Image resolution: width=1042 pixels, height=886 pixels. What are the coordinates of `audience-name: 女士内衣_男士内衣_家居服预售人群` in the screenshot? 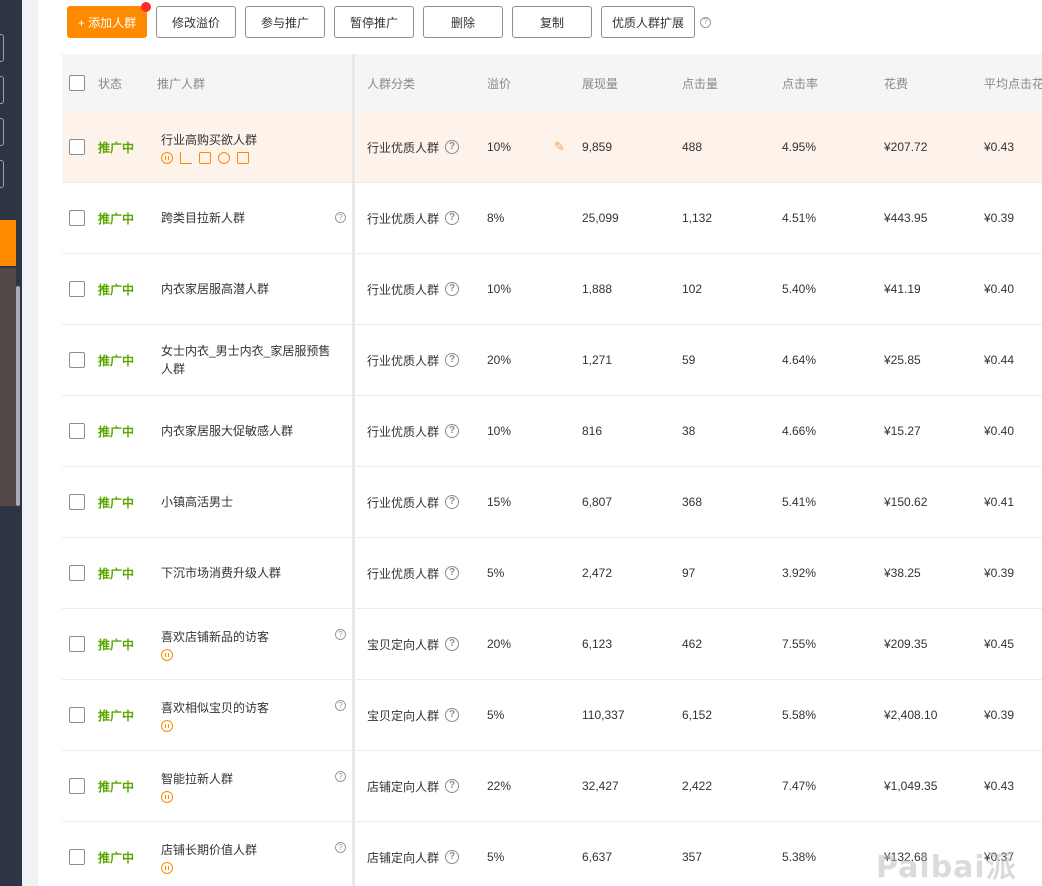 It's located at (246, 360).